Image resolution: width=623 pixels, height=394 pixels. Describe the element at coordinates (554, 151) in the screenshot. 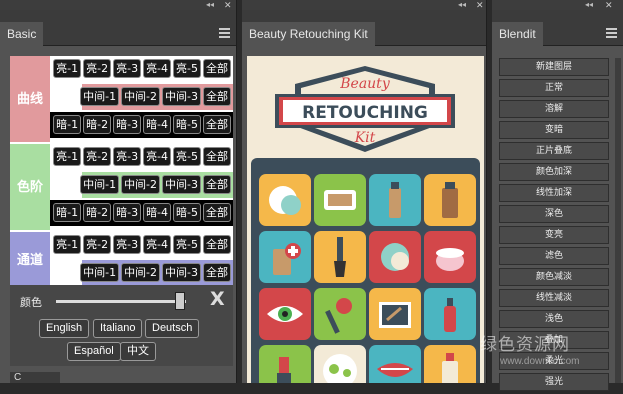

I see `blend-mode-button: 正片叠底` at that location.